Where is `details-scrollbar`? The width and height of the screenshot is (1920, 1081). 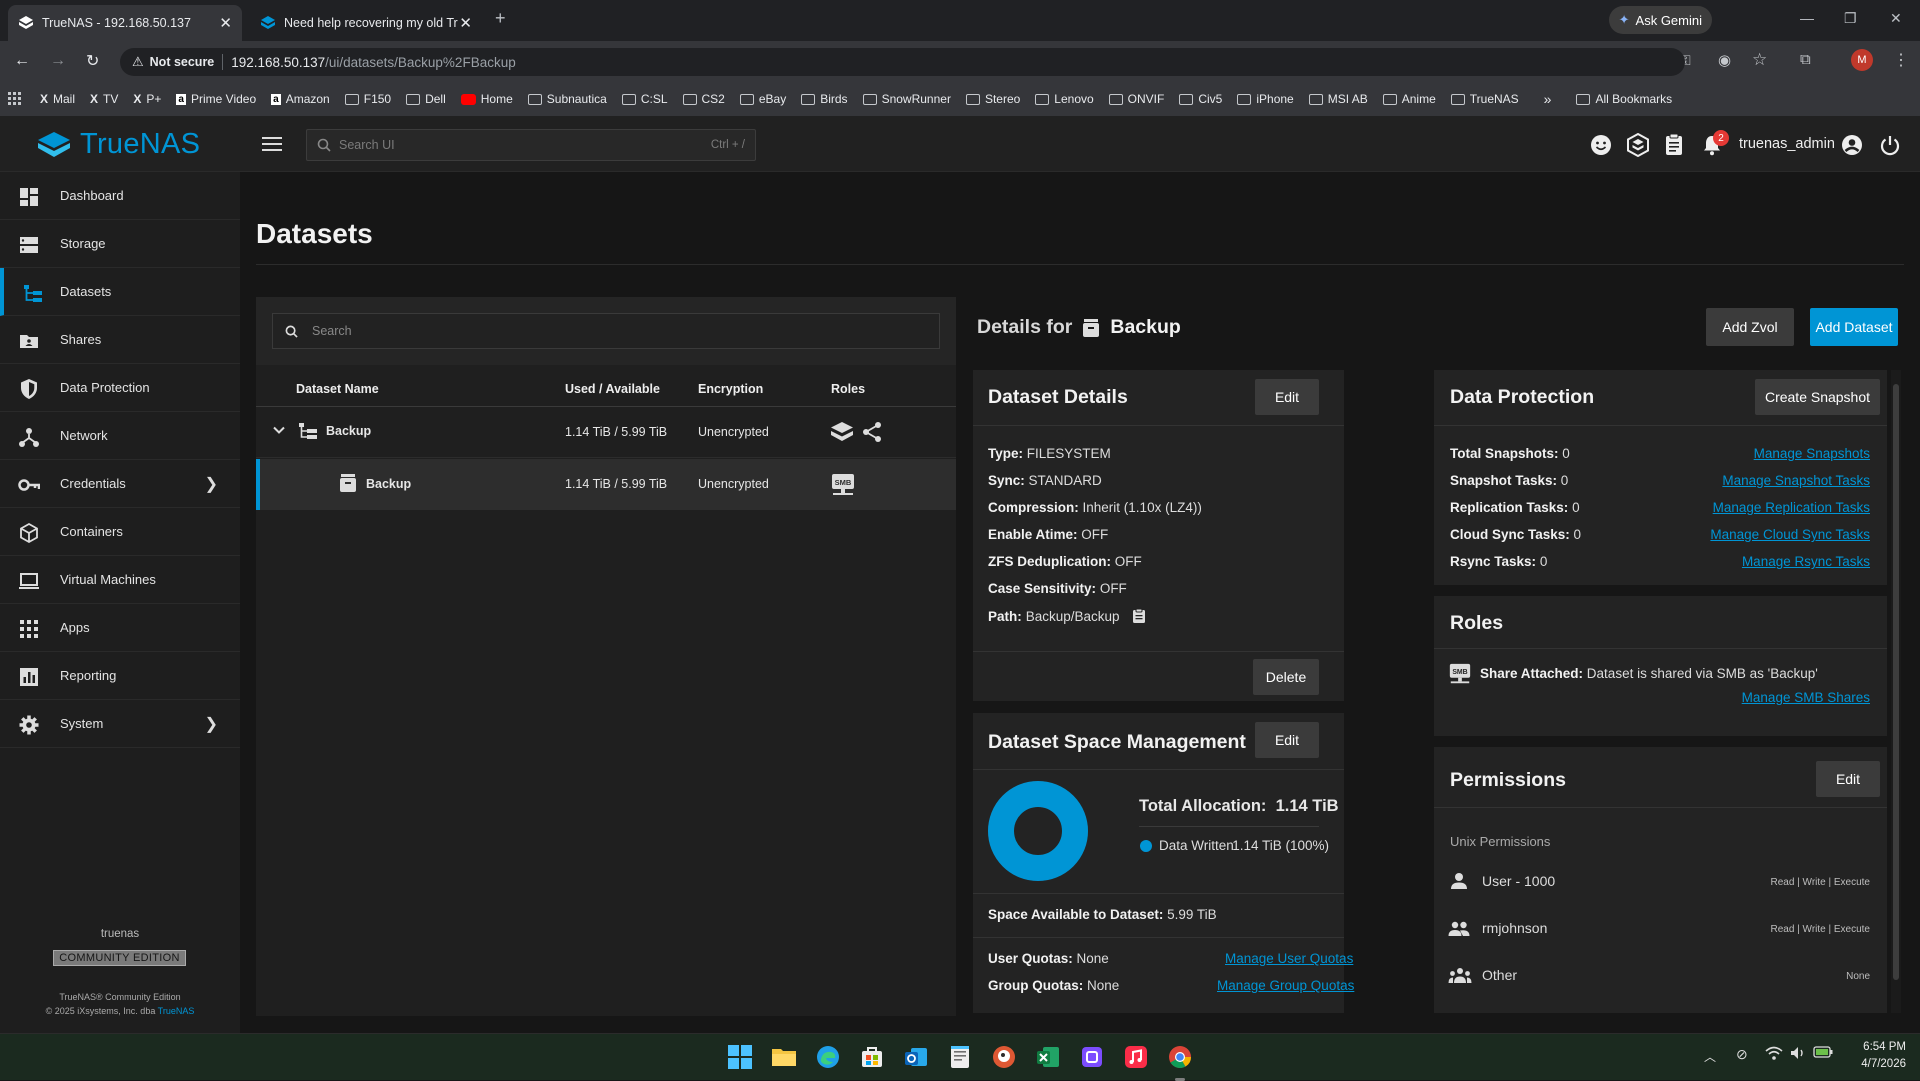 details-scrollbar is located at coordinates (1896, 691).